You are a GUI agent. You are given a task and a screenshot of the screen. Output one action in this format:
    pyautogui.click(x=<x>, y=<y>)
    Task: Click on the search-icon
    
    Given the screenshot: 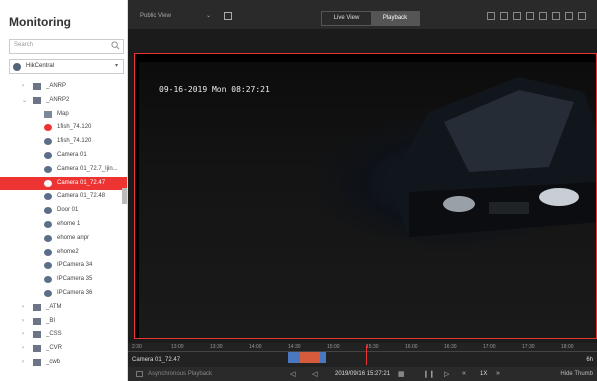 What is the action you would take?
    pyautogui.click(x=115, y=45)
    